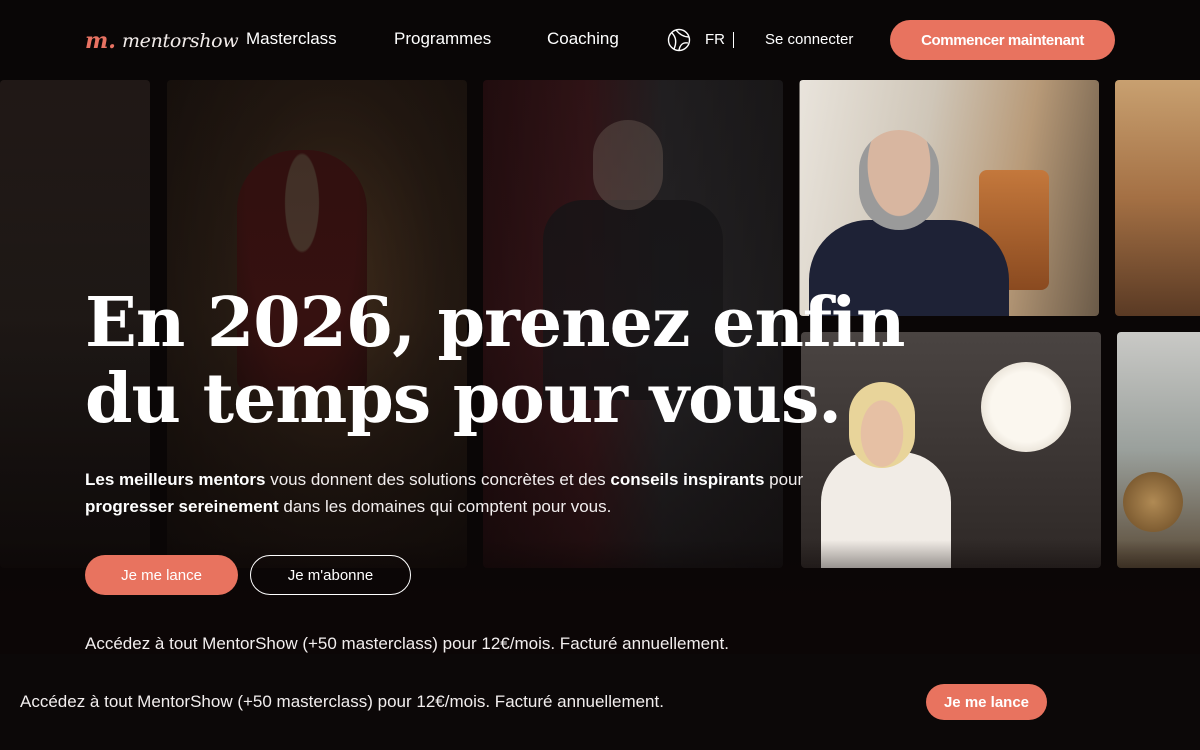 The height and width of the screenshot is (750, 1200). I want to click on je-m-abonne-button: Je m'abonne, so click(330, 575).